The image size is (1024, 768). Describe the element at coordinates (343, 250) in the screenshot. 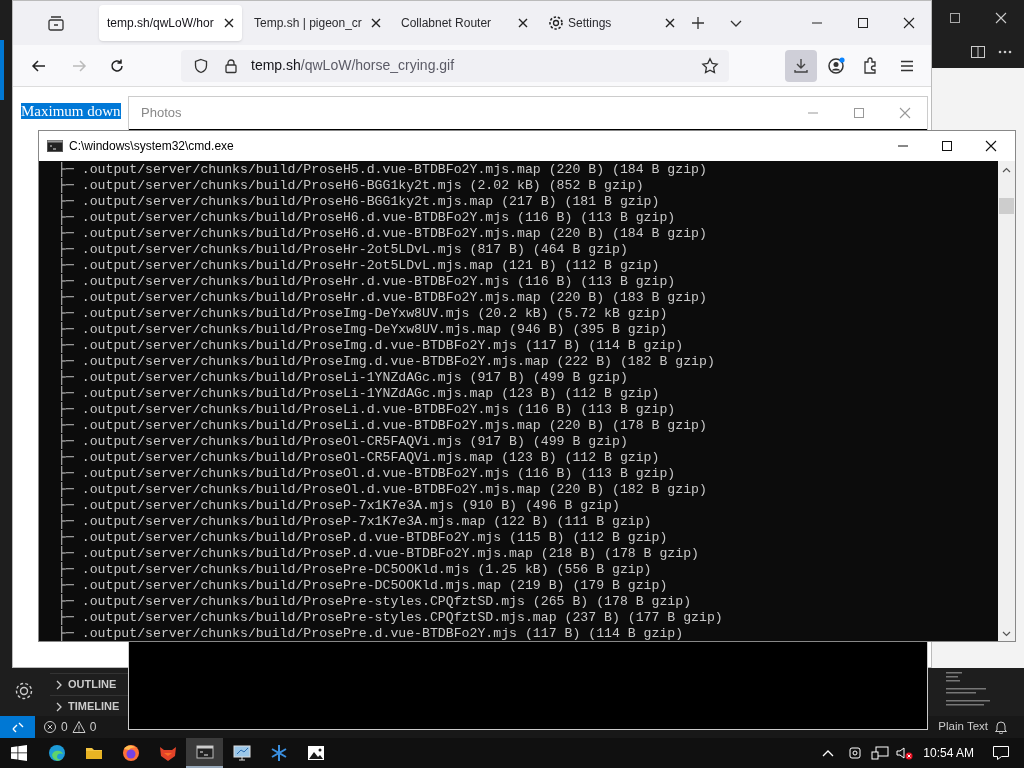

I see `output-line: ├─ .output/server/chunks/build/ProseHr-2ot5LDvL.mjs (817 B) (464 B gzip)` at that location.